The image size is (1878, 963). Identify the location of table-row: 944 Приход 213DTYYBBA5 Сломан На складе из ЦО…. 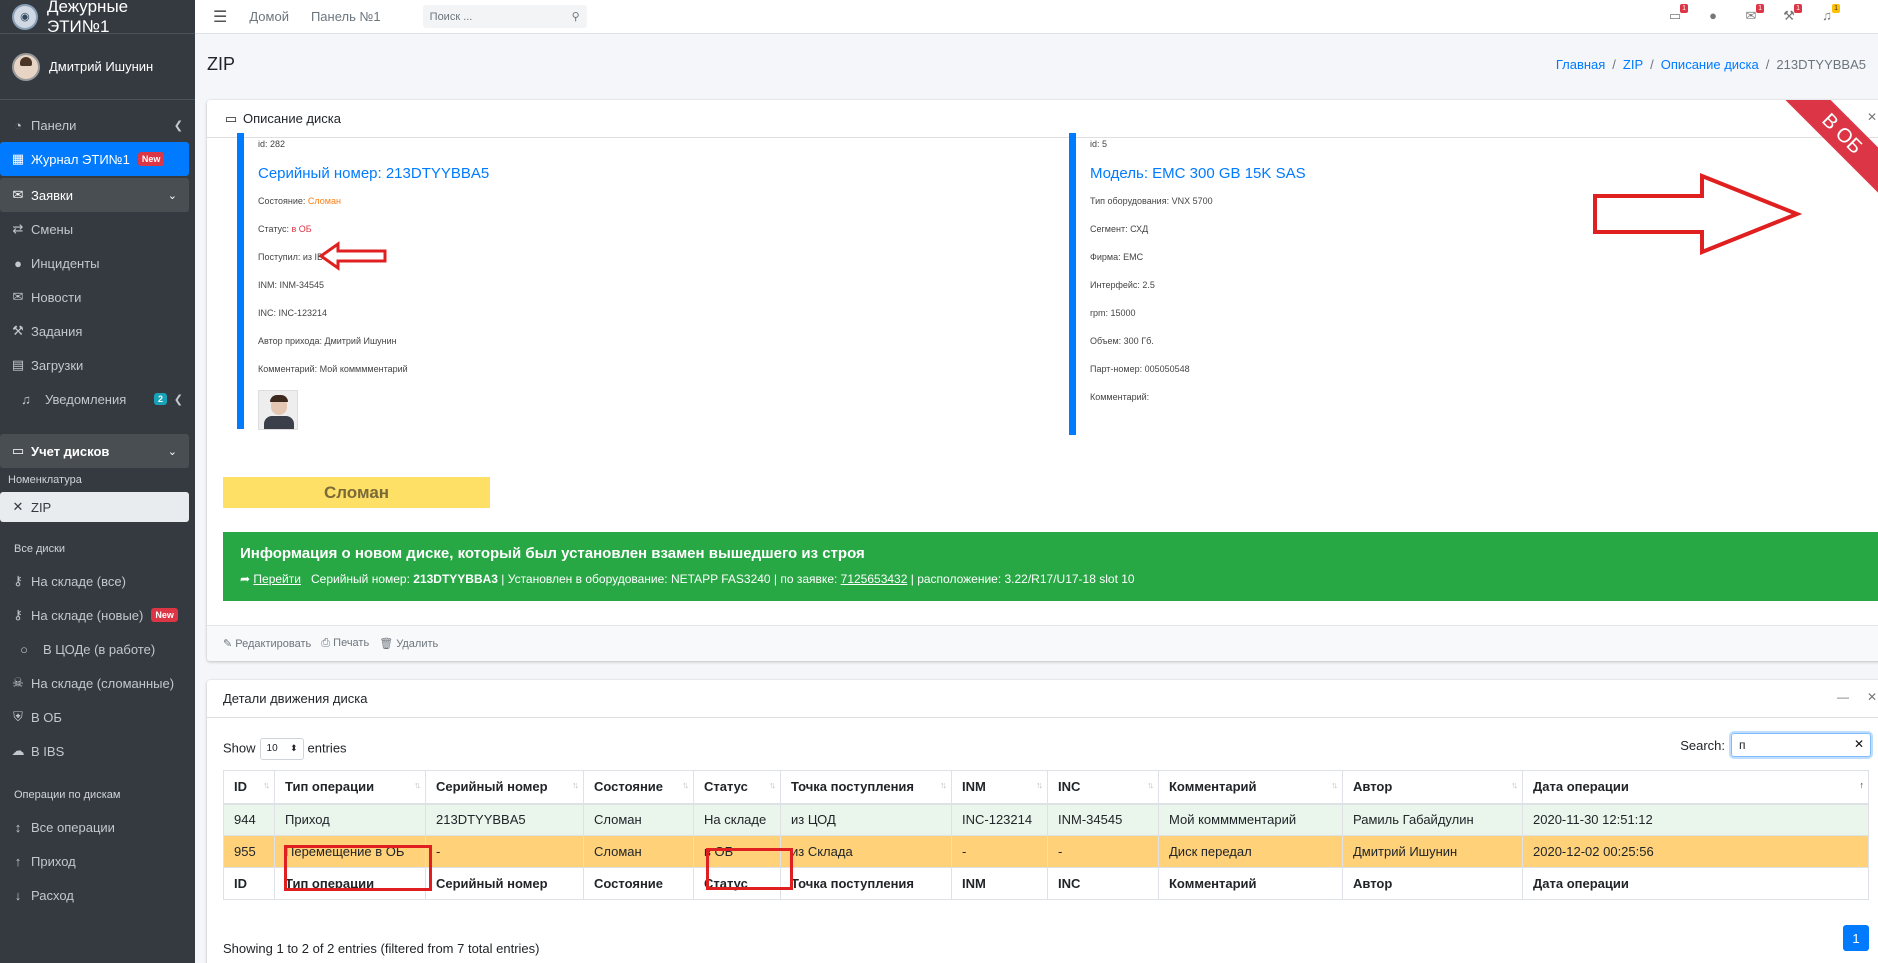
(1046, 819).